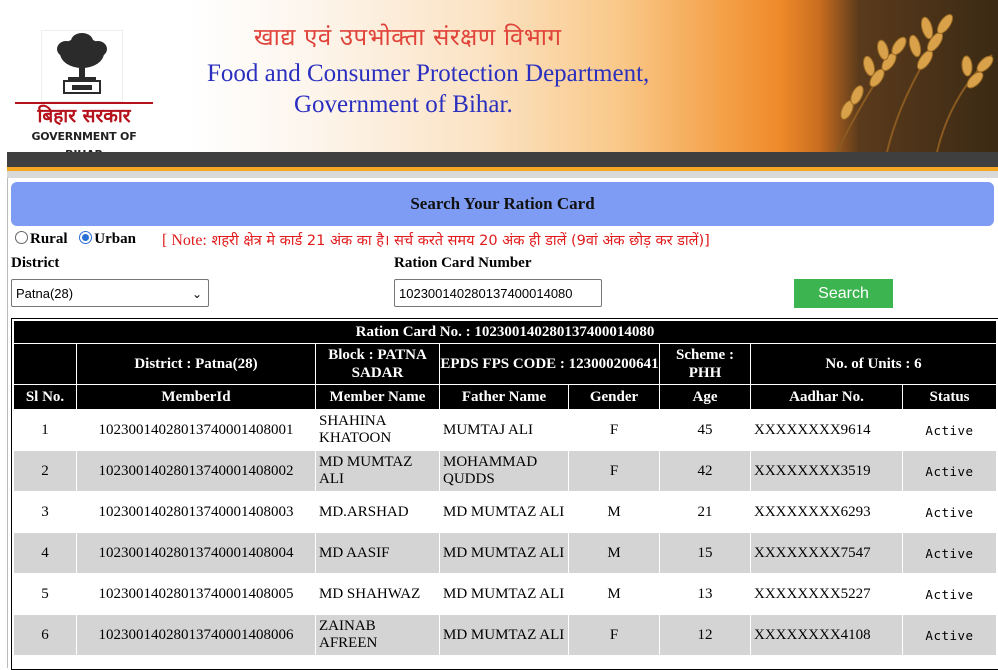 The height and width of the screenshot is (670, 998). What do you see at coordinates (826, 471) in the screenshot?
I see `cell-aadhar-no: XXXXXXXX3519` at bounding box center [826, 471].